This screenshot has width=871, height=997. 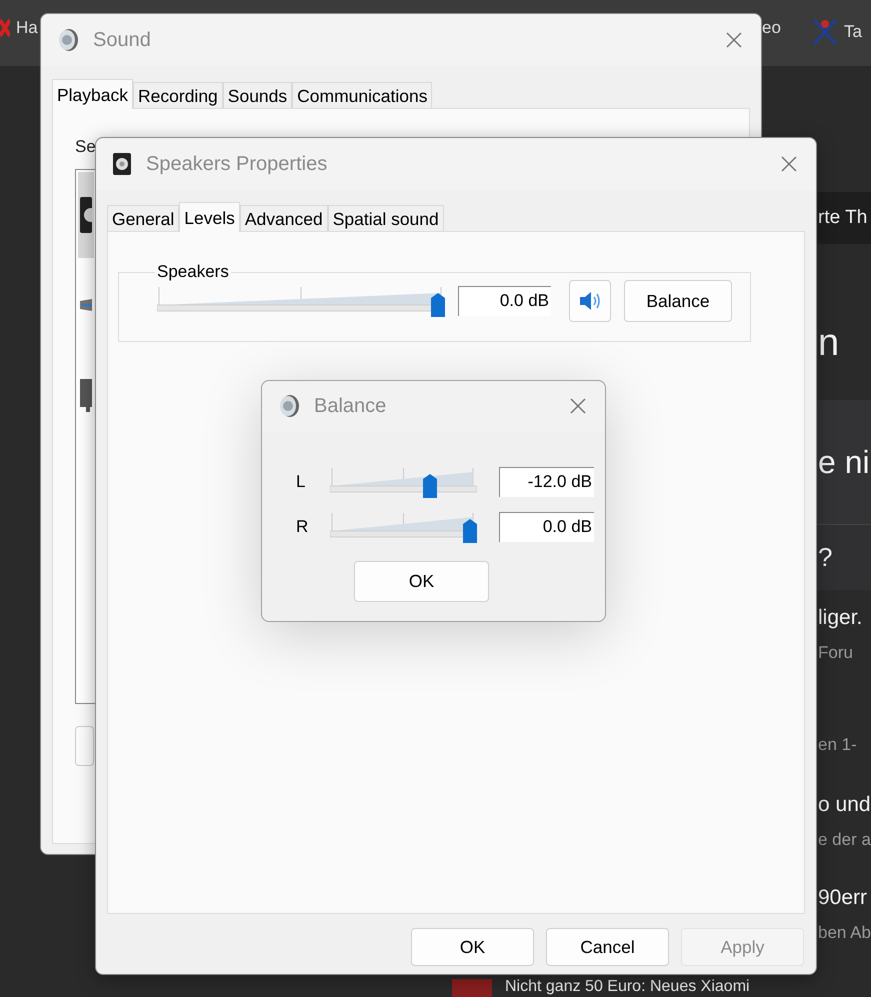 What do you see at coordinates (472, 947) in the screenshot?
I see `dialog-button: OK` at bounding box center [472, 947].